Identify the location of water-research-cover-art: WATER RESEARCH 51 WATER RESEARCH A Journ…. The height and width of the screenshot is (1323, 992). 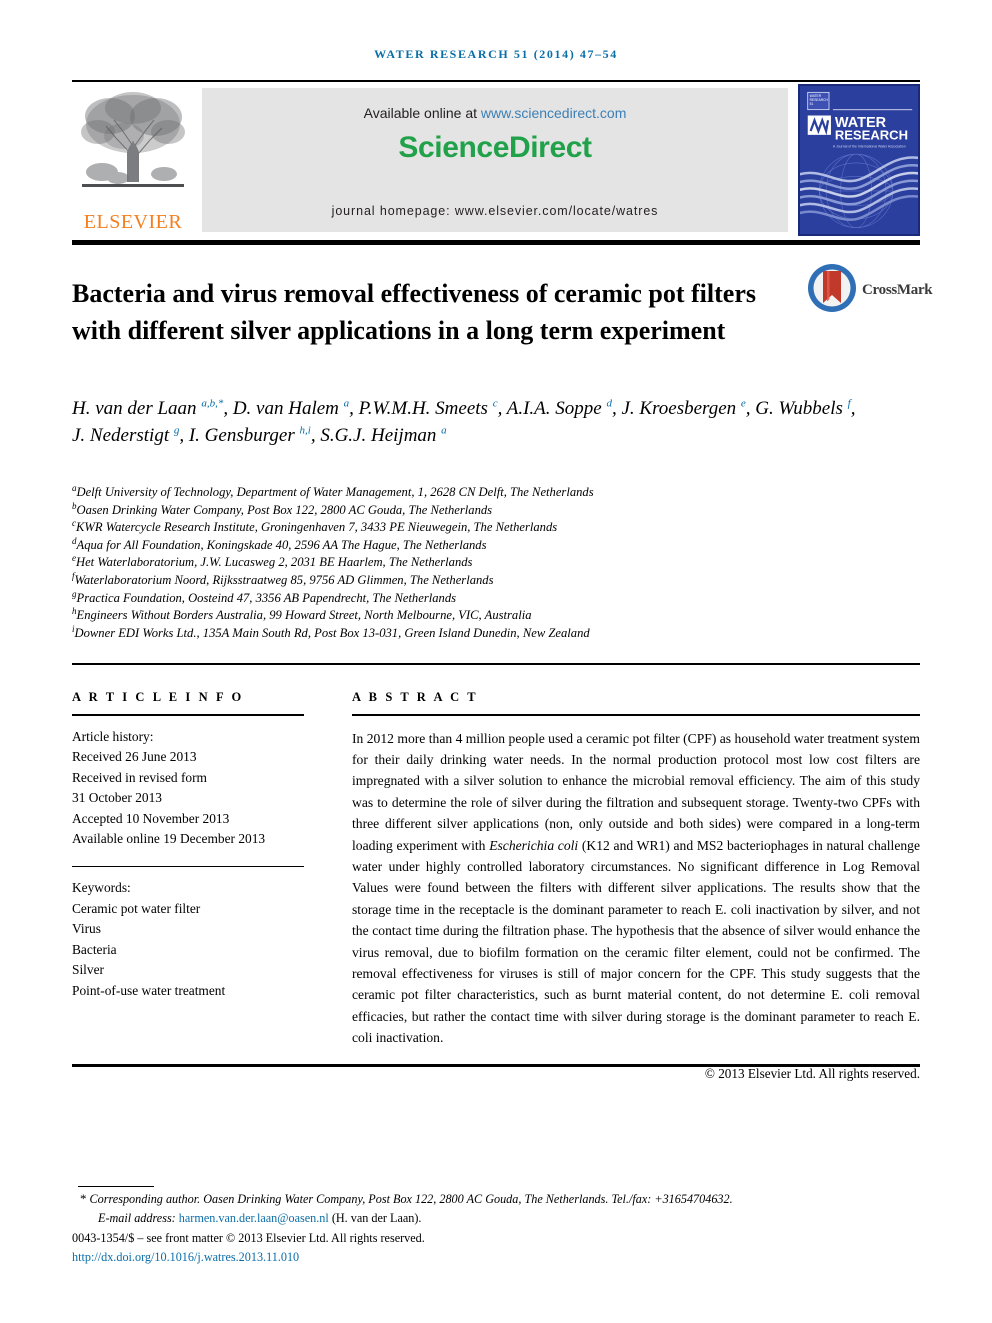
(859, 160).